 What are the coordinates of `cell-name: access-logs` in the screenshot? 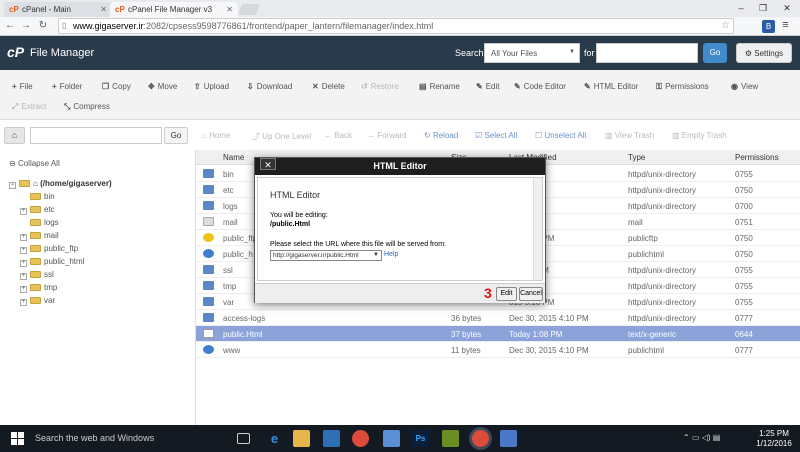 It's located at (244, 318).